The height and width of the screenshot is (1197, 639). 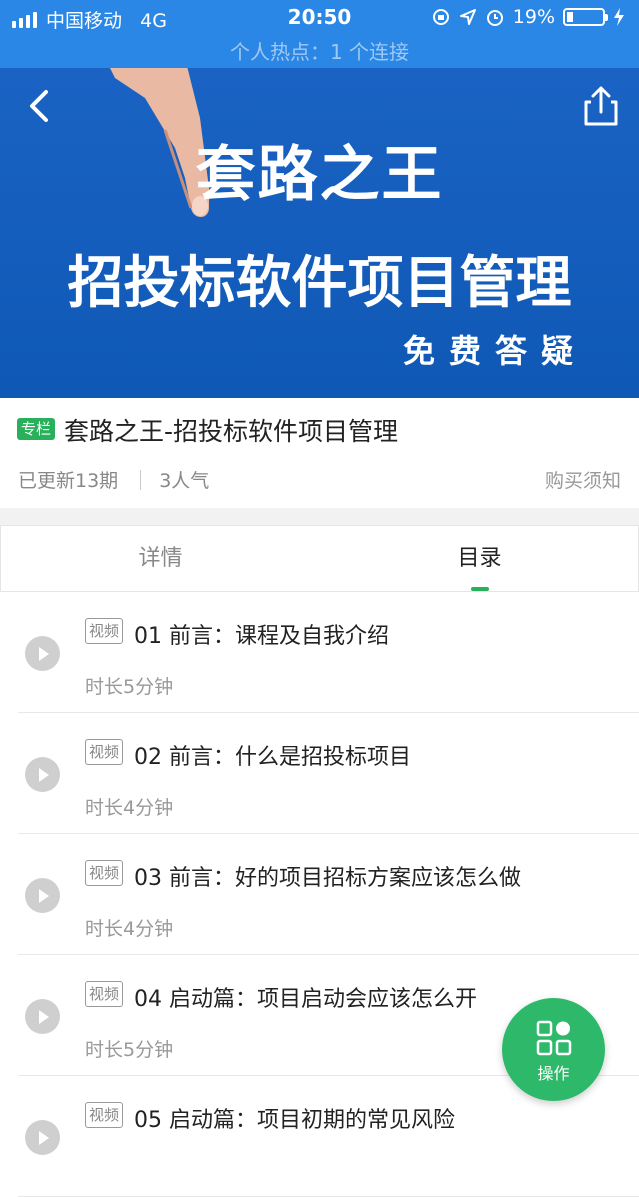 I want to click on share-icon, so click(x=601, y=106).